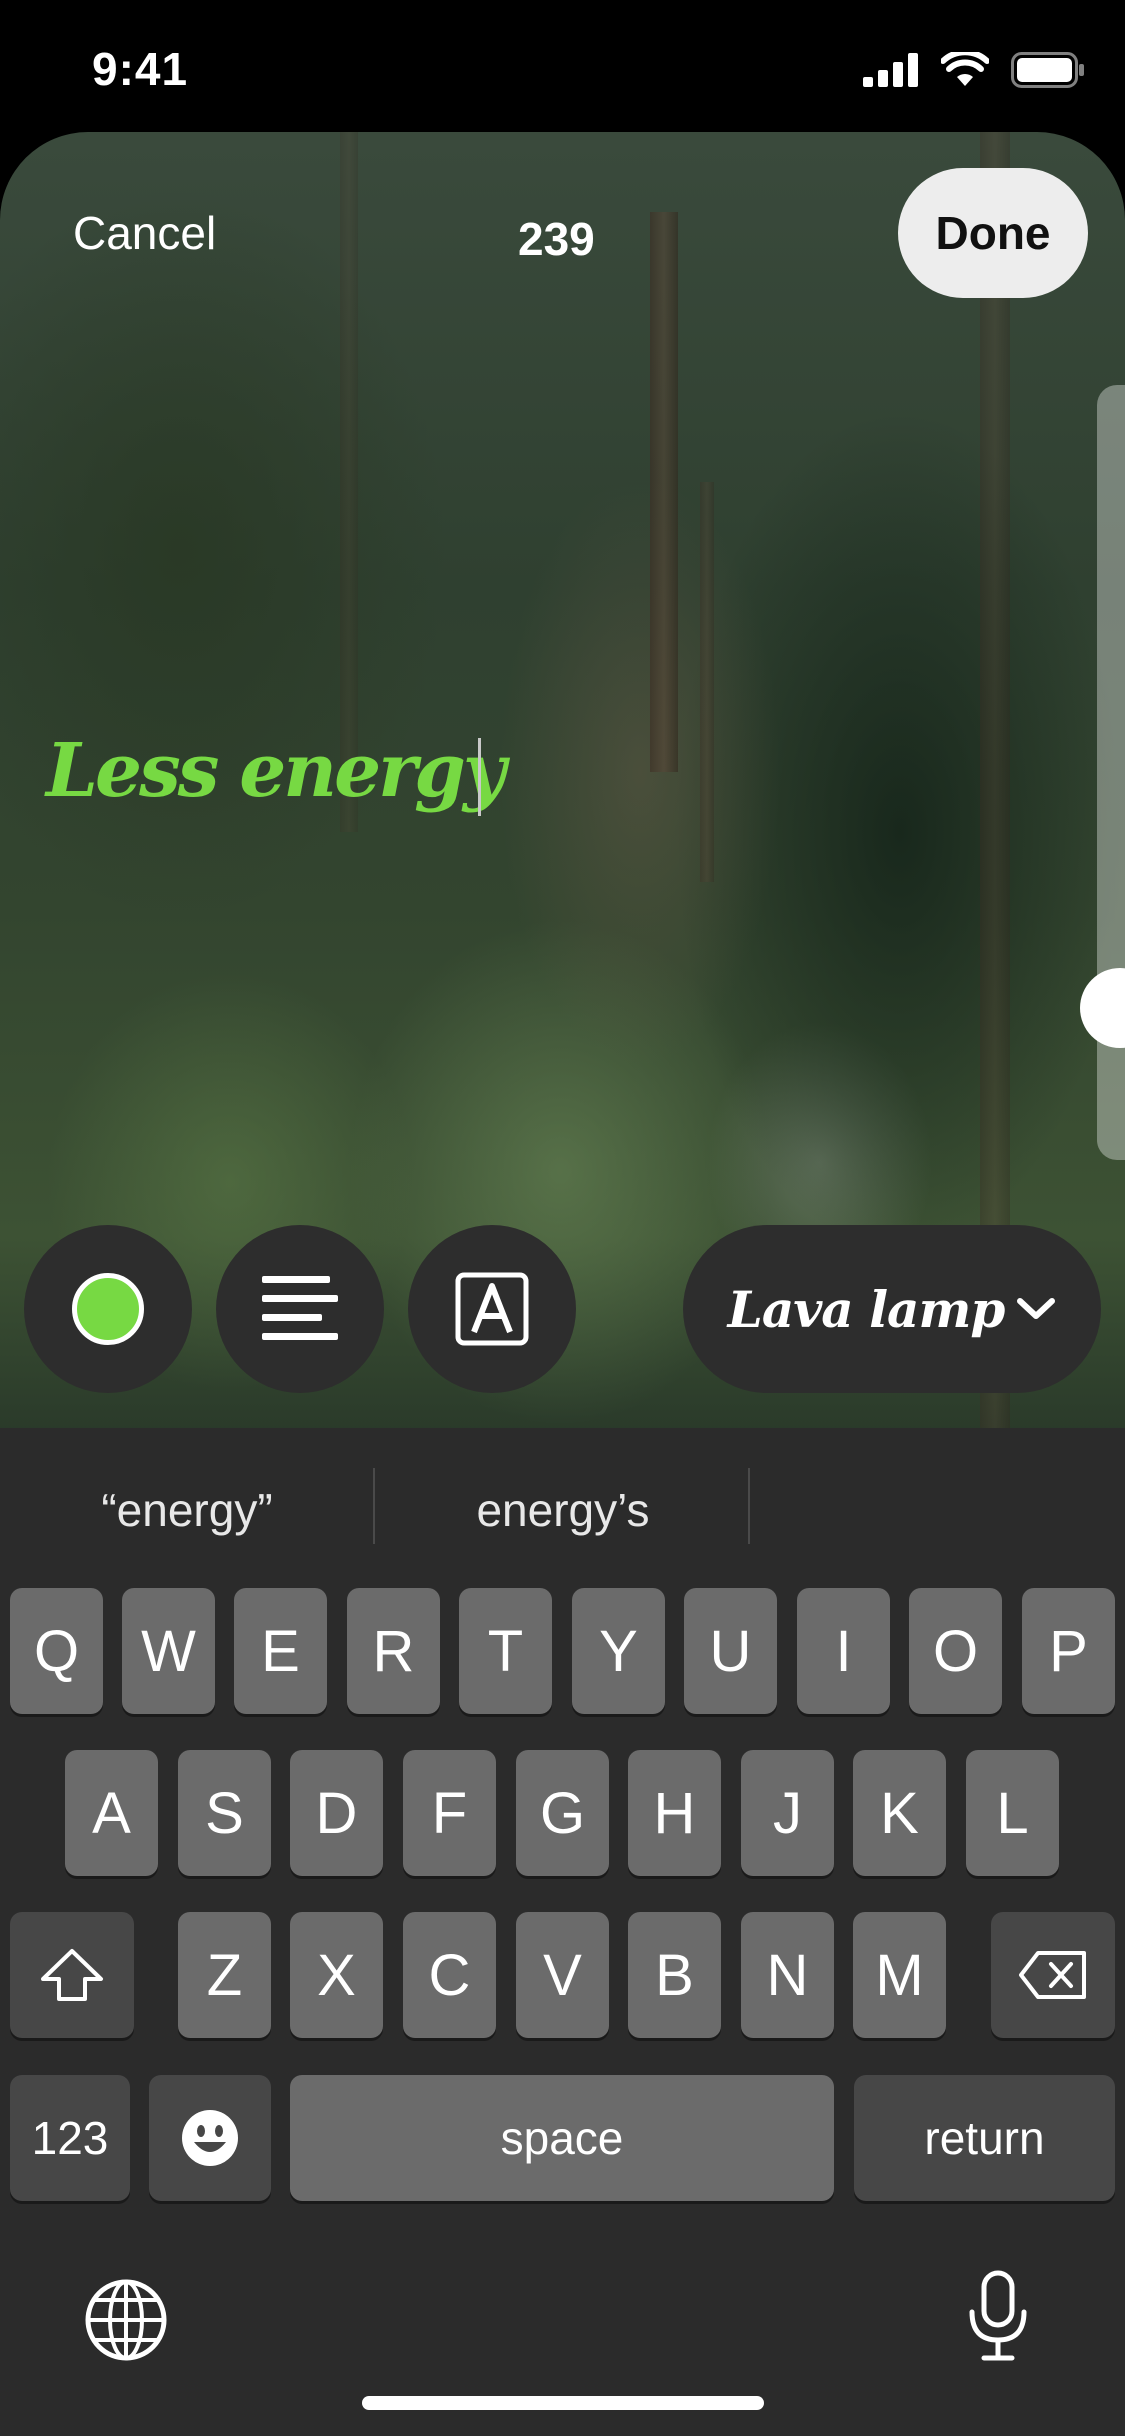 Image resolution: width=1125 pixels, height=2436 pixels. I want to click on numbers-key: 123, so click(70, 2138).